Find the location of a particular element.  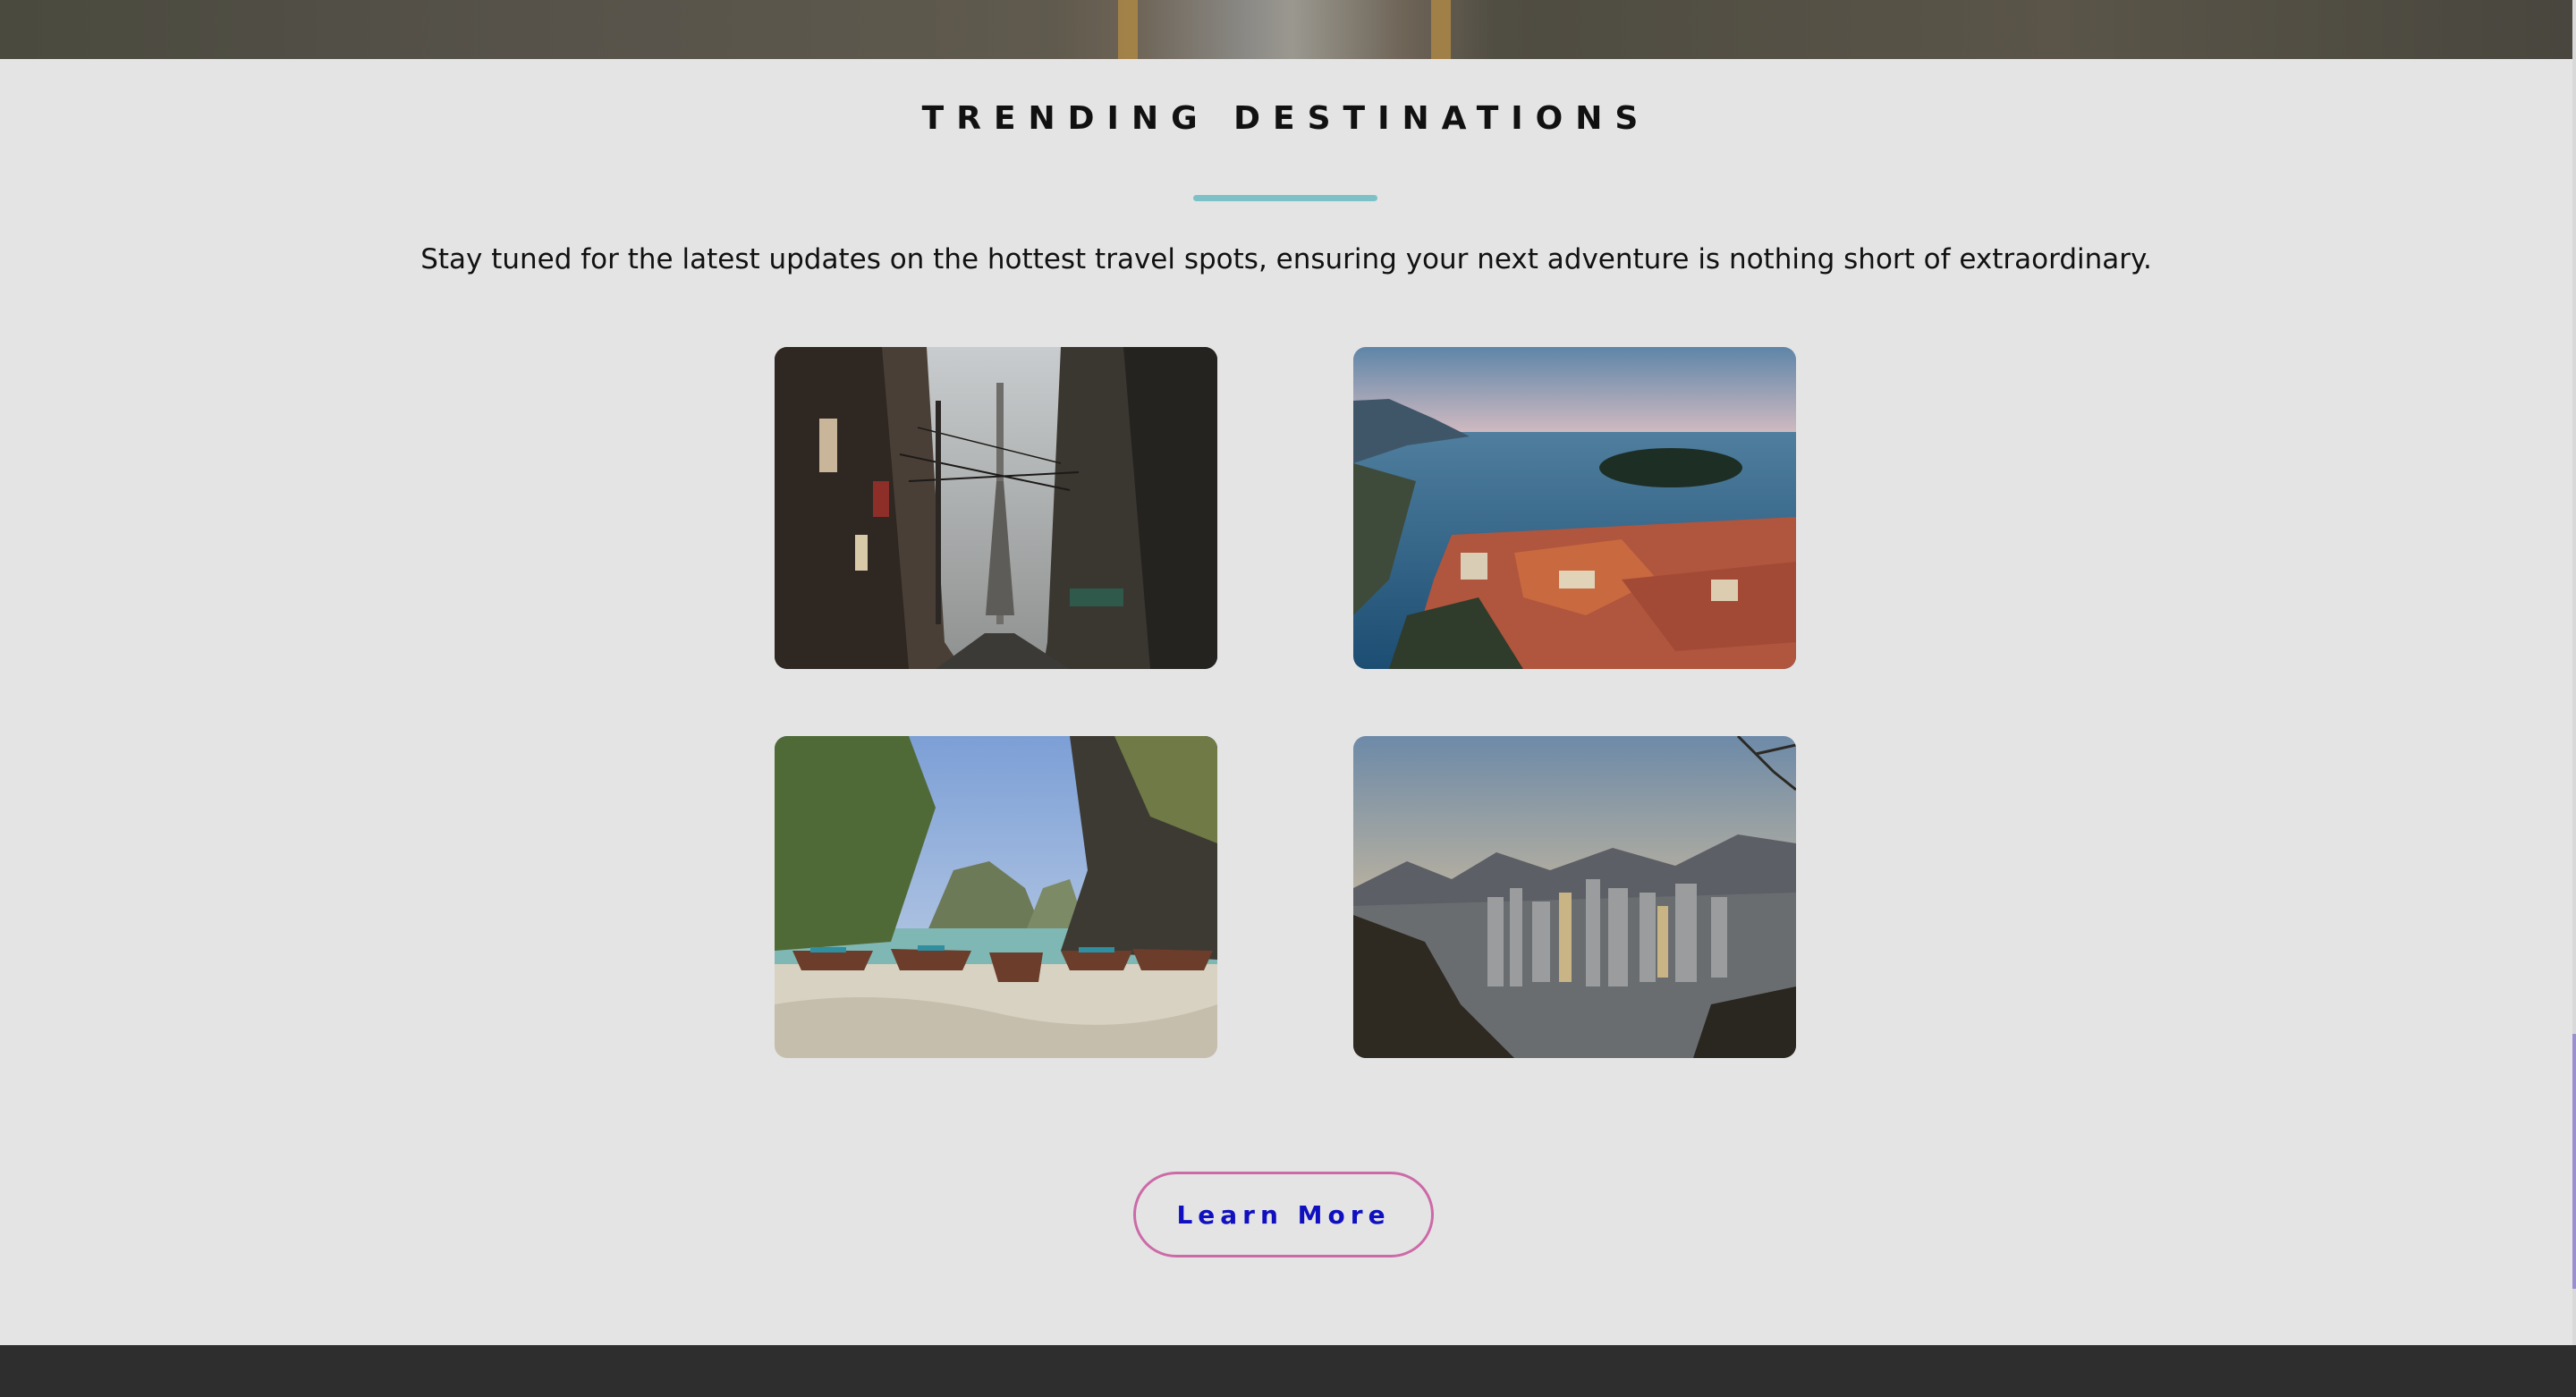

destination-image-city-street is located at coordinates (996, 508).